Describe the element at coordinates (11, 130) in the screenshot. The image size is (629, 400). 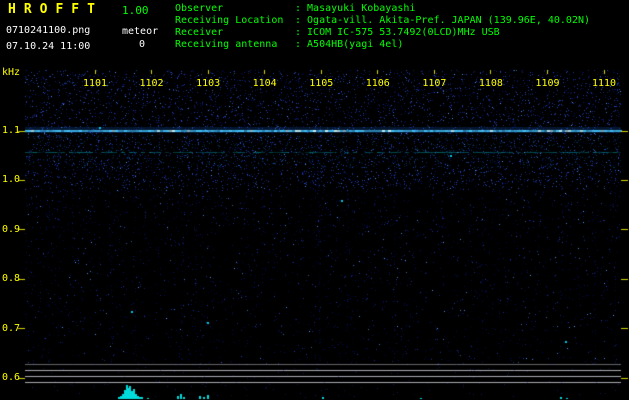
I see `freq-label: 1.1` at that location.